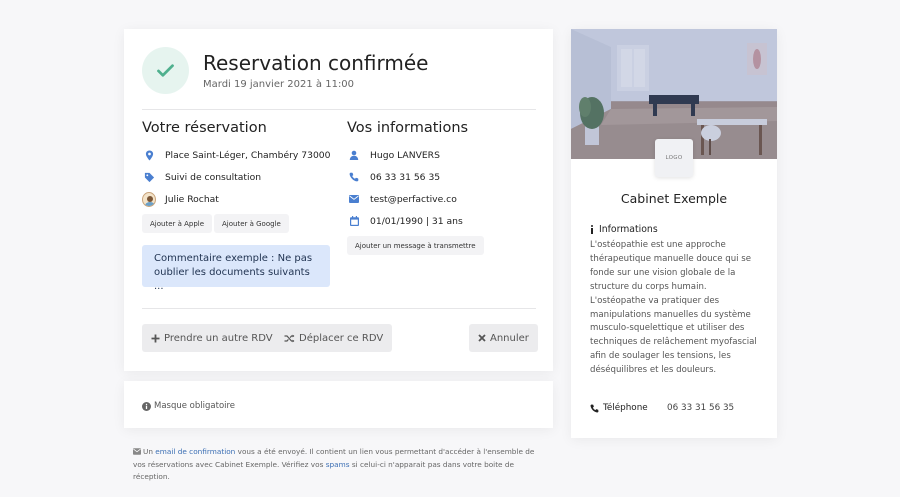 The height and width of the screenshot is (497, 900). I want to click on check-icon, so click(165, 70).